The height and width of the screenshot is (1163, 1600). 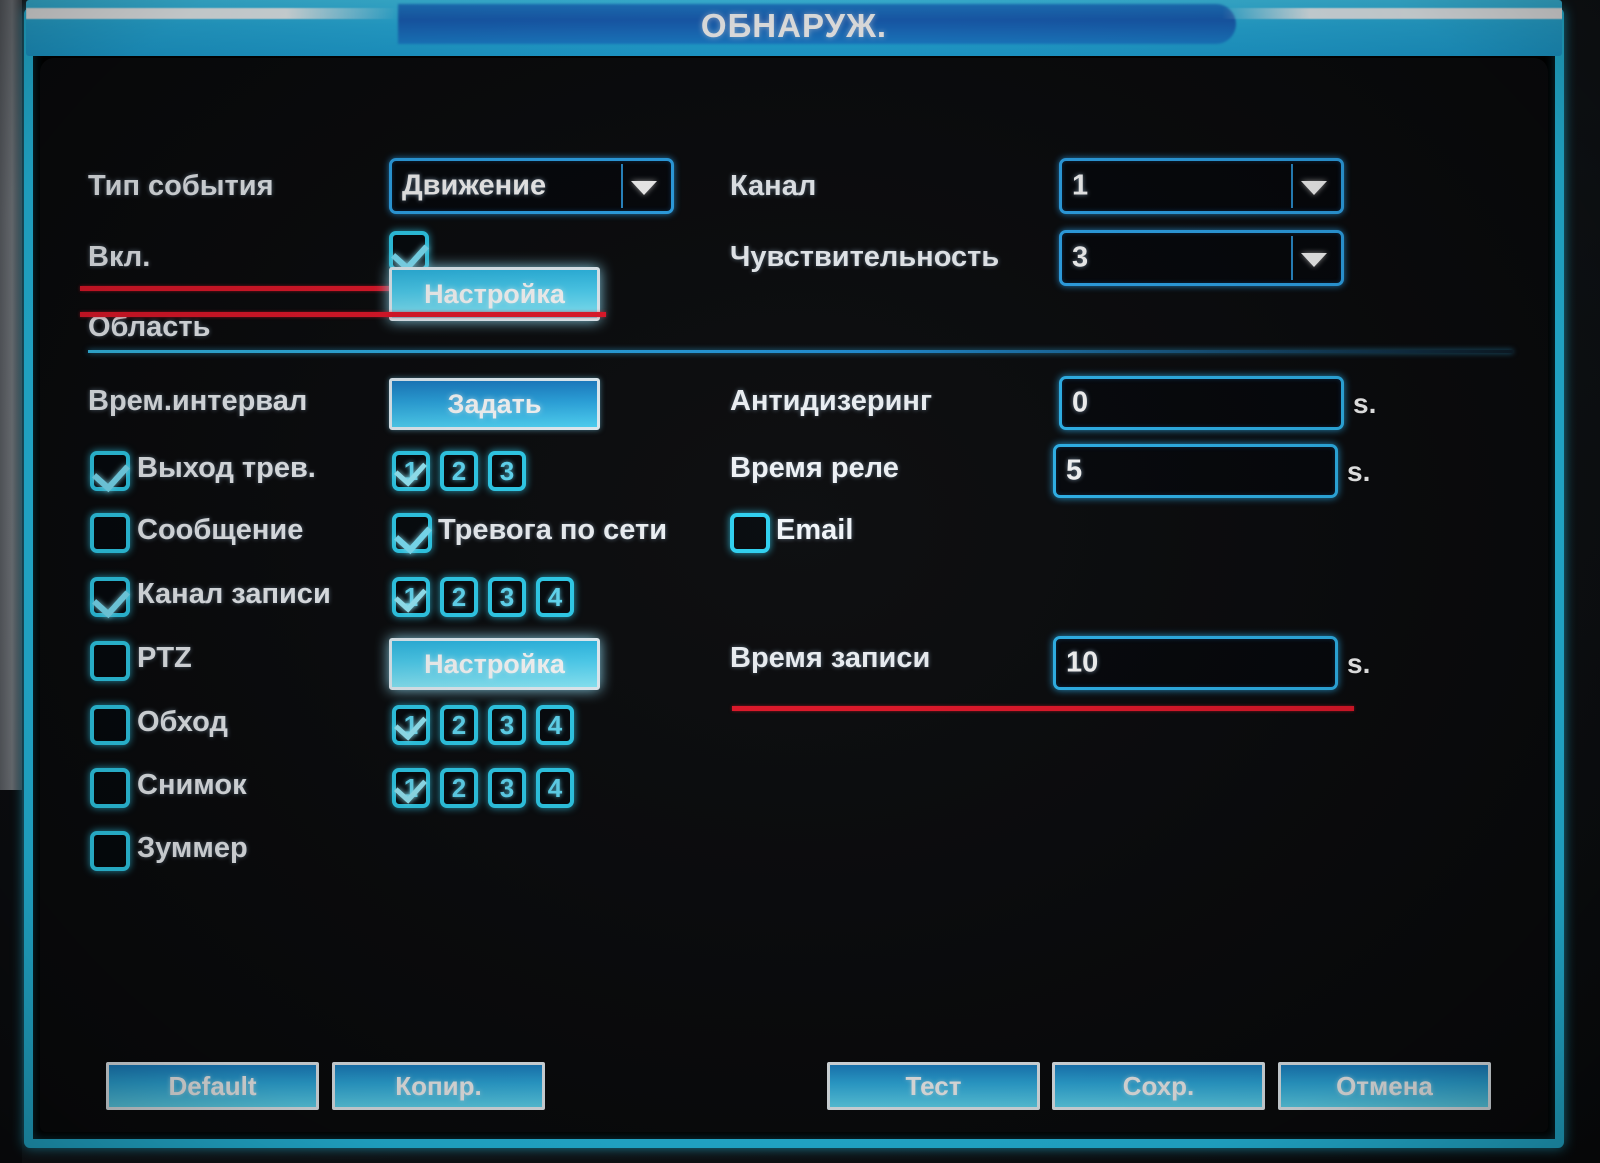 I want to click on alarm-out-checkbox, so click(x=110, y=471).